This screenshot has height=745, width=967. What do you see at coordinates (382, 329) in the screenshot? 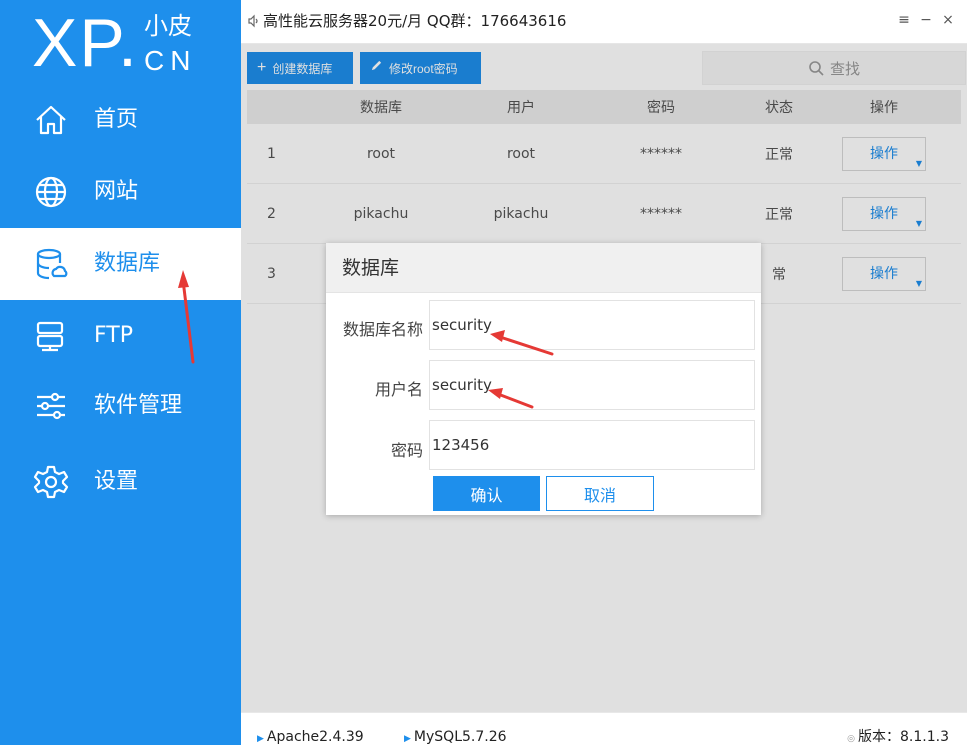
I see `database-name-label: 数据库名称` at bounding box center [382, 329].